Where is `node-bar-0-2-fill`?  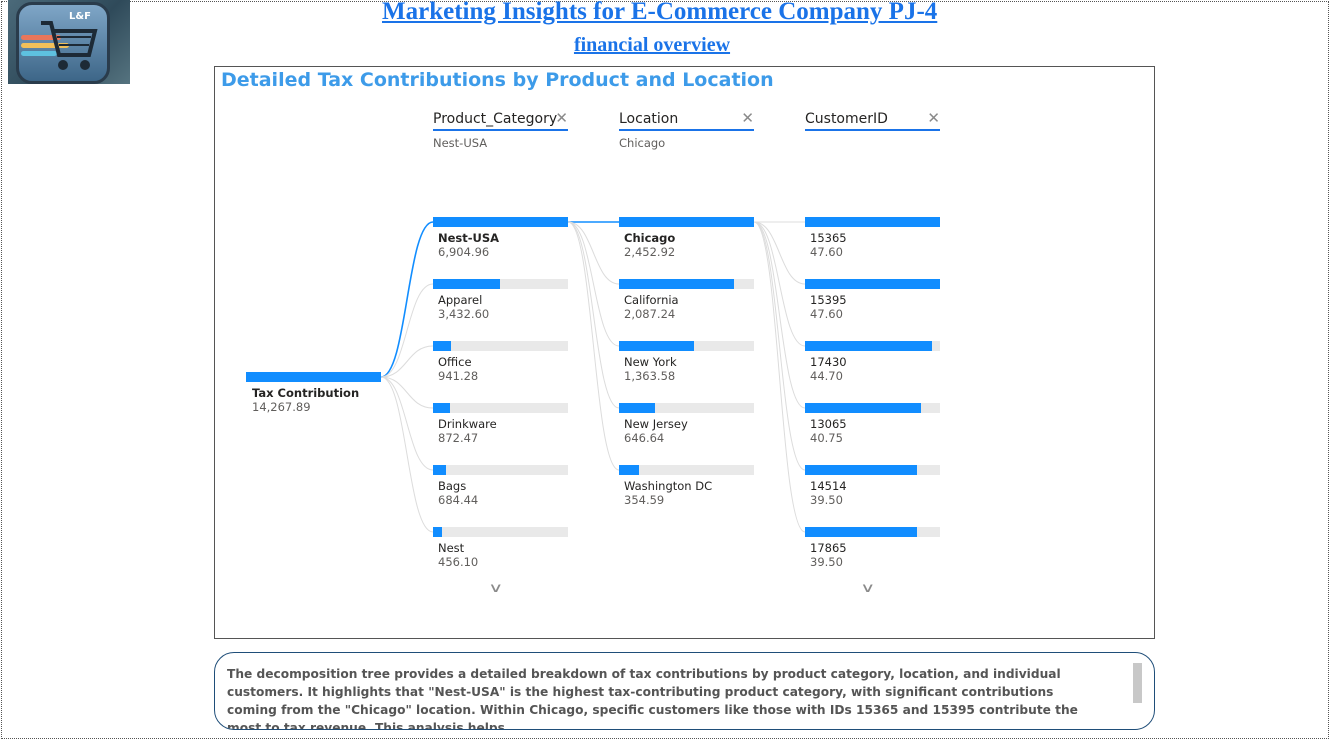 node-bar-0-2-fill is located at coordinates (442, 346).